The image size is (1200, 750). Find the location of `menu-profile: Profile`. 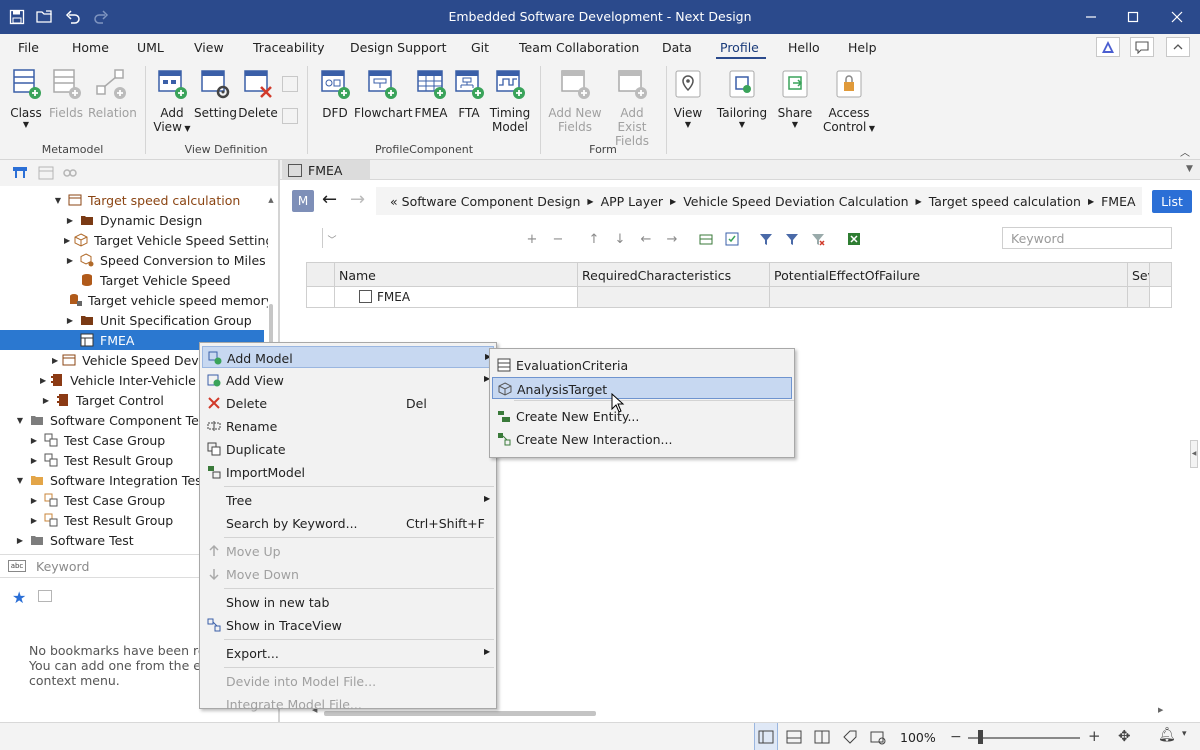

menu-profile: Profile is located at coordinates (739, 47).